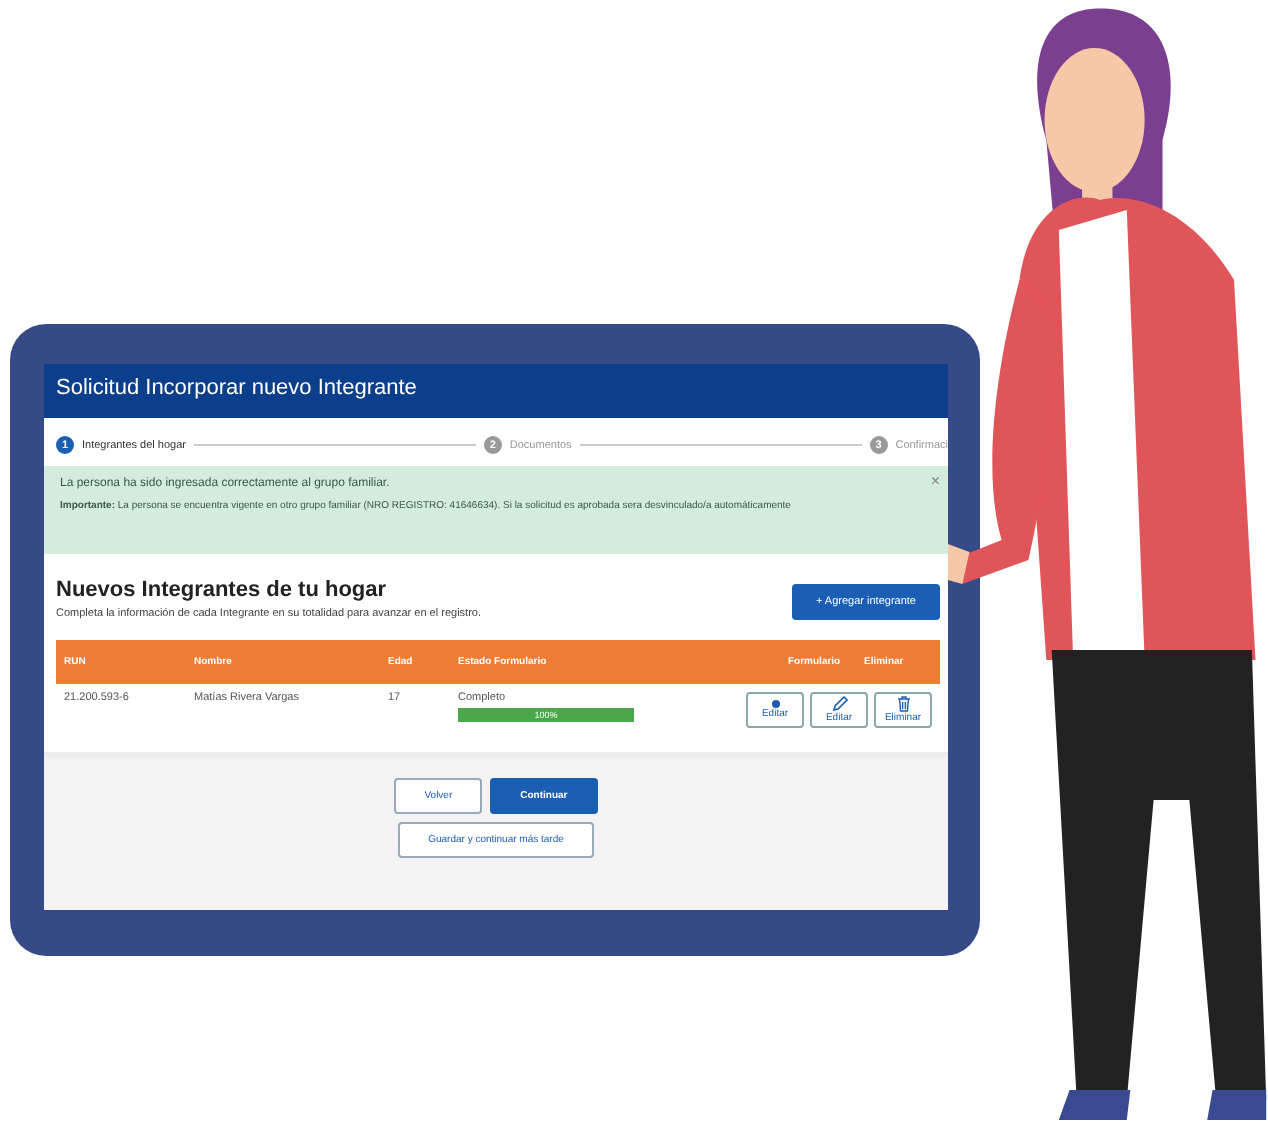  I want to click on pencil-icon, so click(839, 704).